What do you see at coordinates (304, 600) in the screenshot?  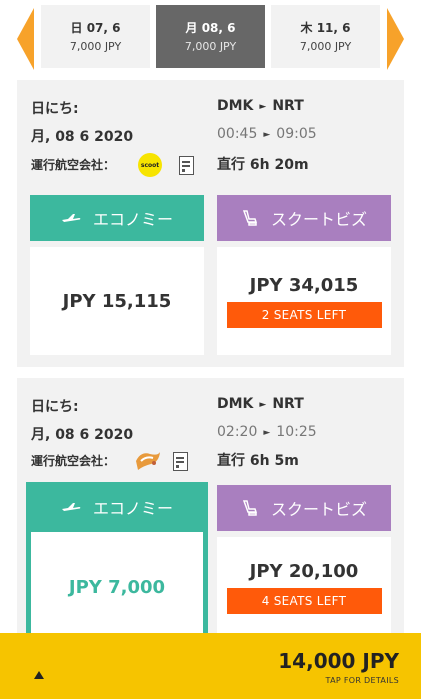 I see `seats-left-badge: 4 SEATS LEFT` at bounding box center [304, 600].